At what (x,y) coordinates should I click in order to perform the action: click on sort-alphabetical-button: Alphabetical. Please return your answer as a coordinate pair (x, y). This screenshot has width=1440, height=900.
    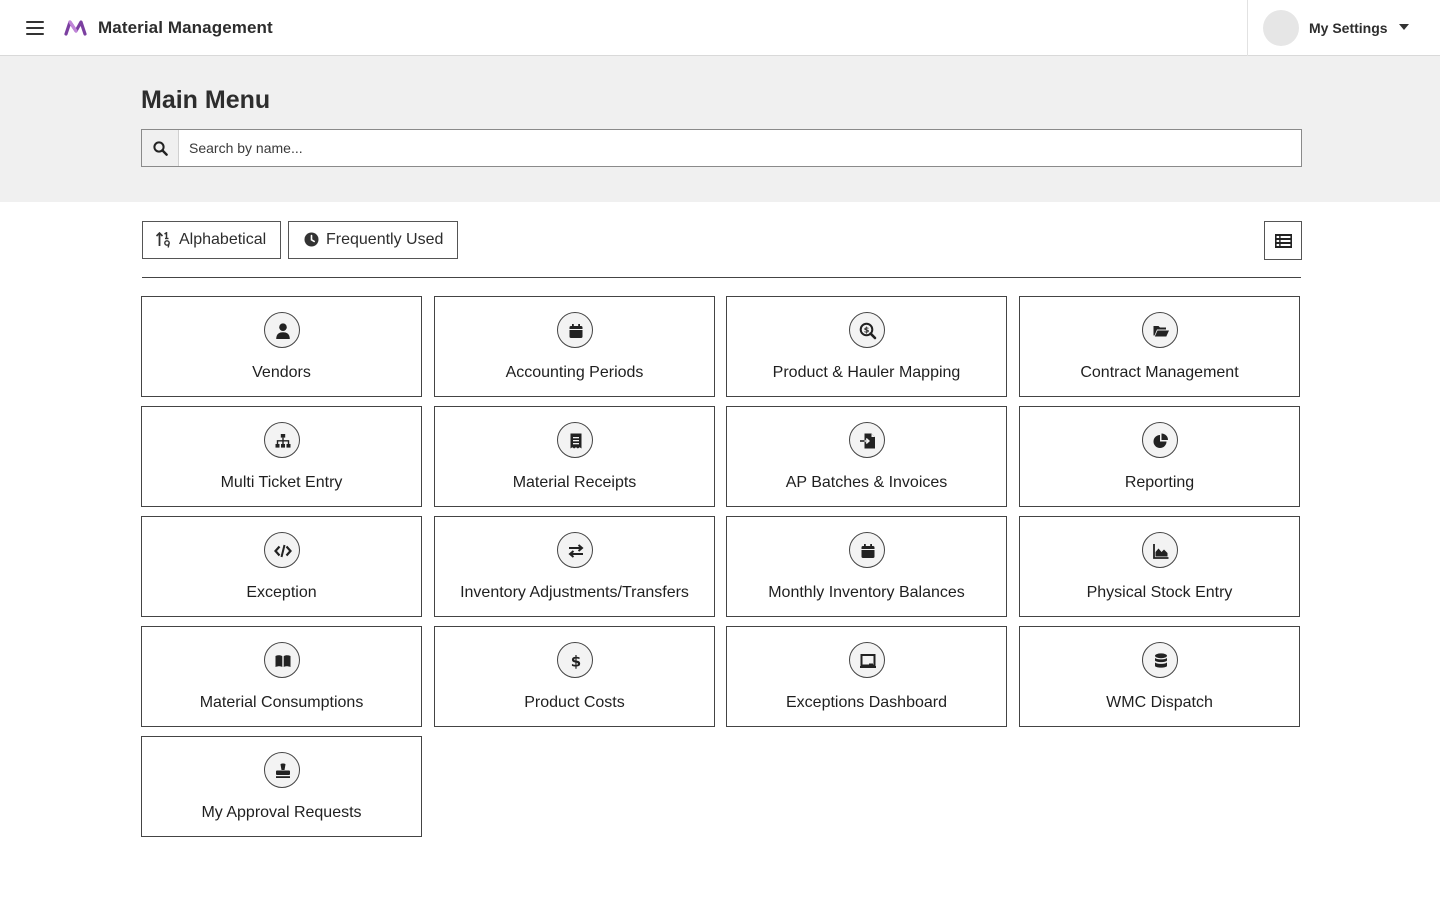
    Looking at the image, I should click on (211, 240).